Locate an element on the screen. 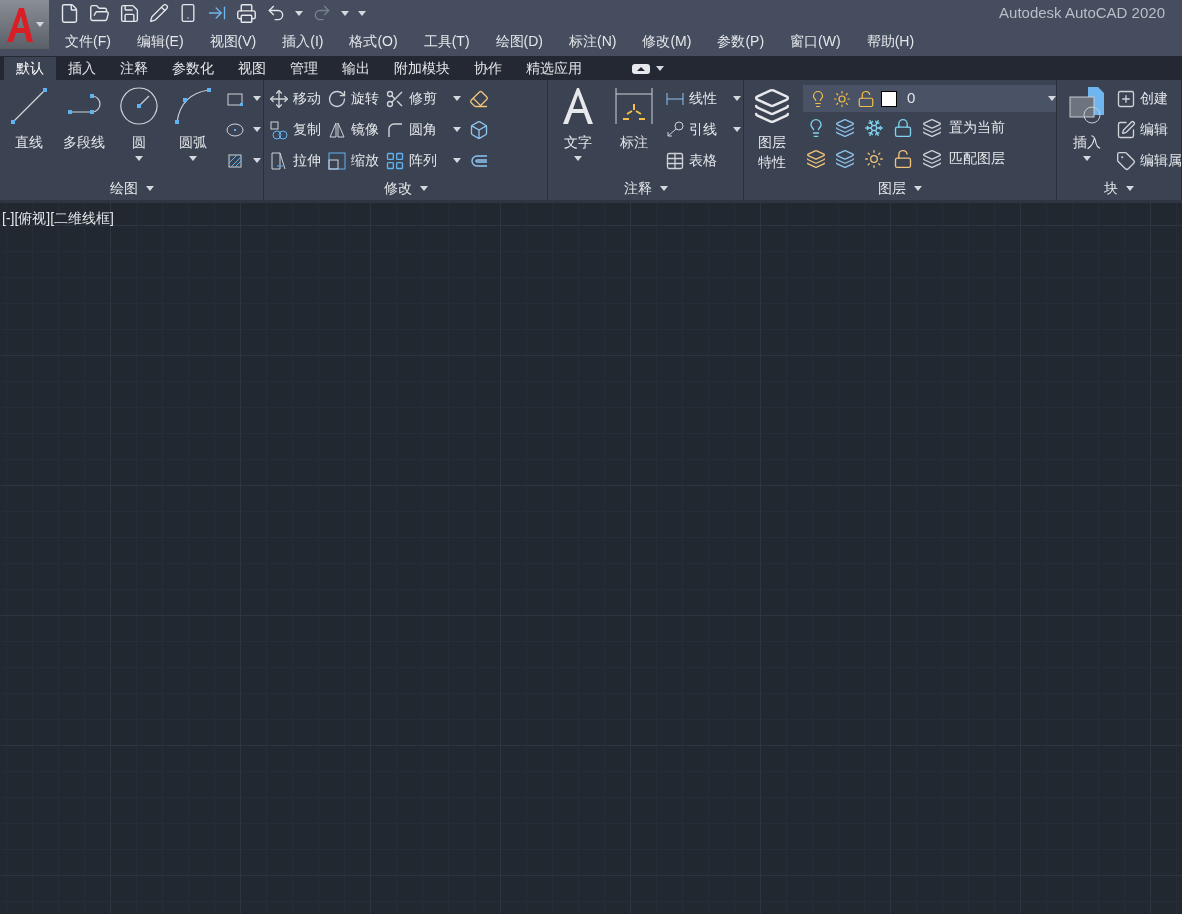 The width and height of the screenshot is (1182, 914). ribbon-large-button: 插入 is located at coordinates (1087, 128).